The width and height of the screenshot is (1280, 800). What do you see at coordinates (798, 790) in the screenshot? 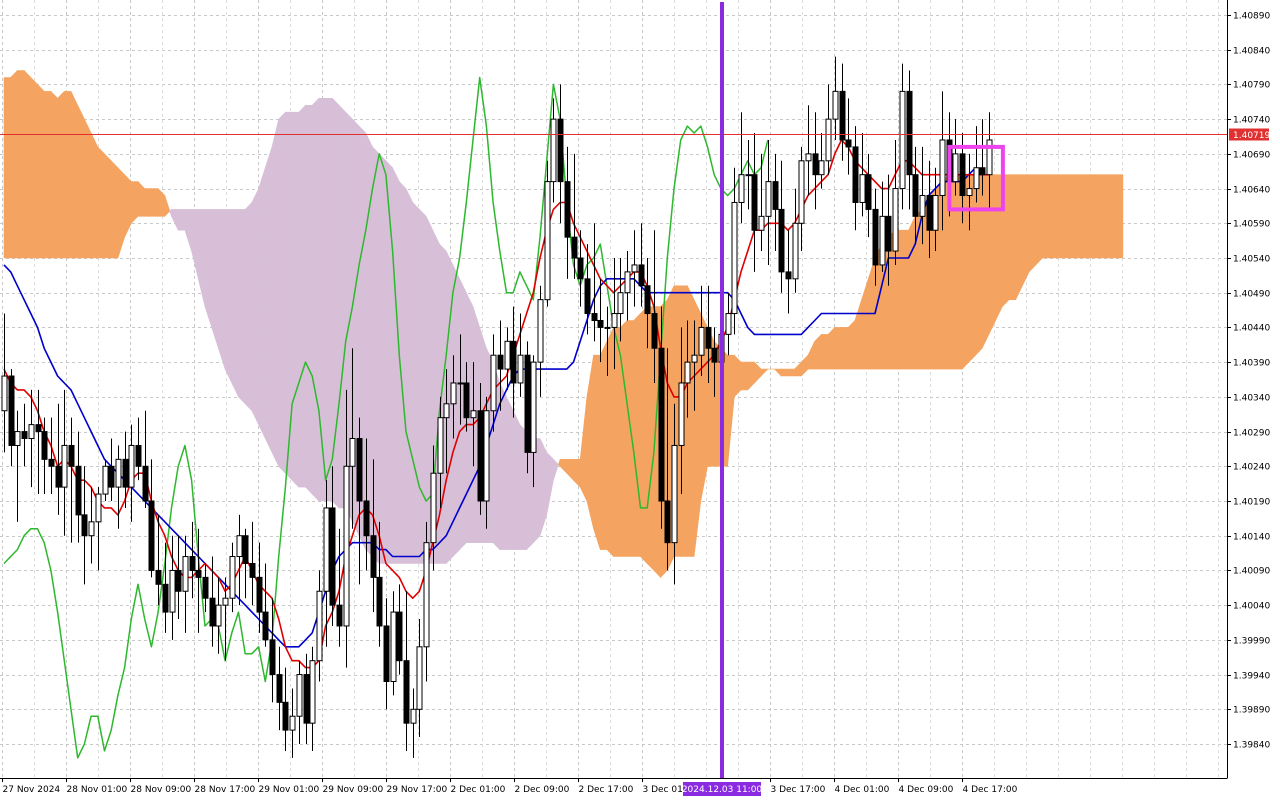
I see `x-tick-label: 3 Dec 17:00` at bounding box center [798, 790].